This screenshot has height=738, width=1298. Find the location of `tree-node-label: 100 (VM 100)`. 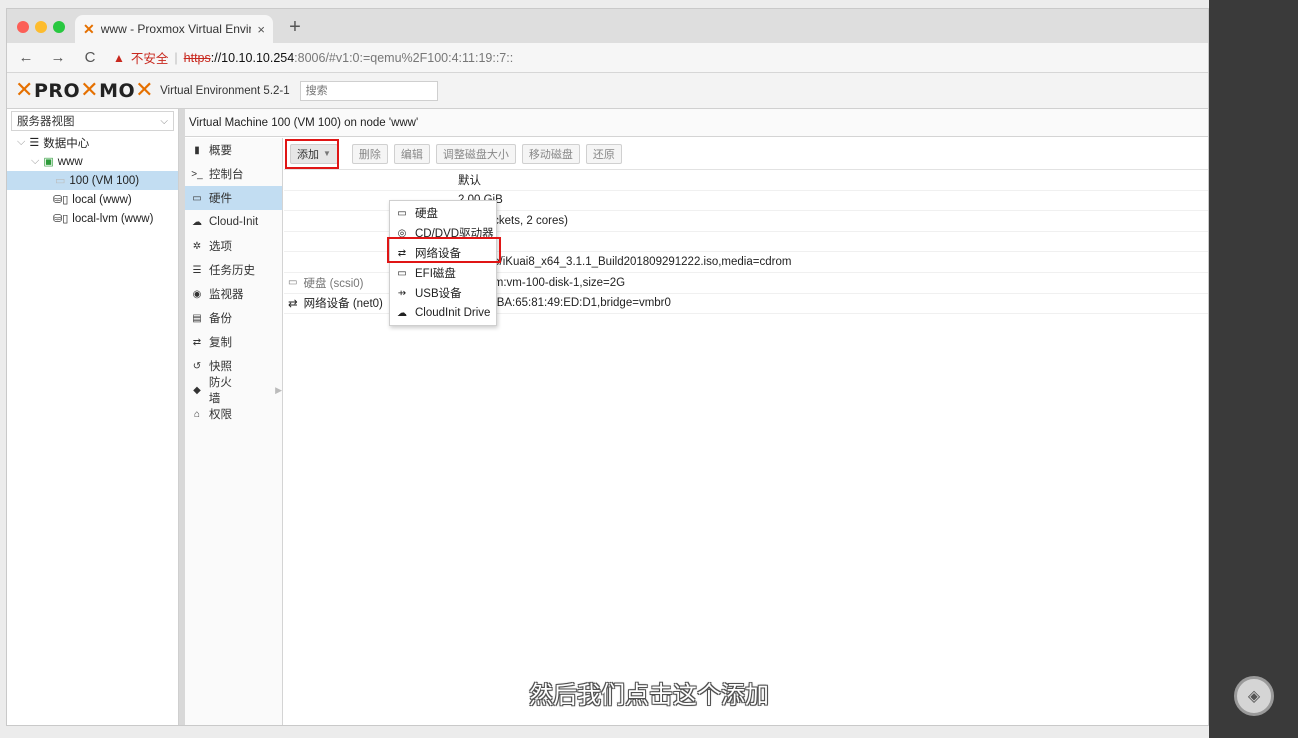

tree-node-label: 100 (VM 100) is located at coordinates (104, 180).